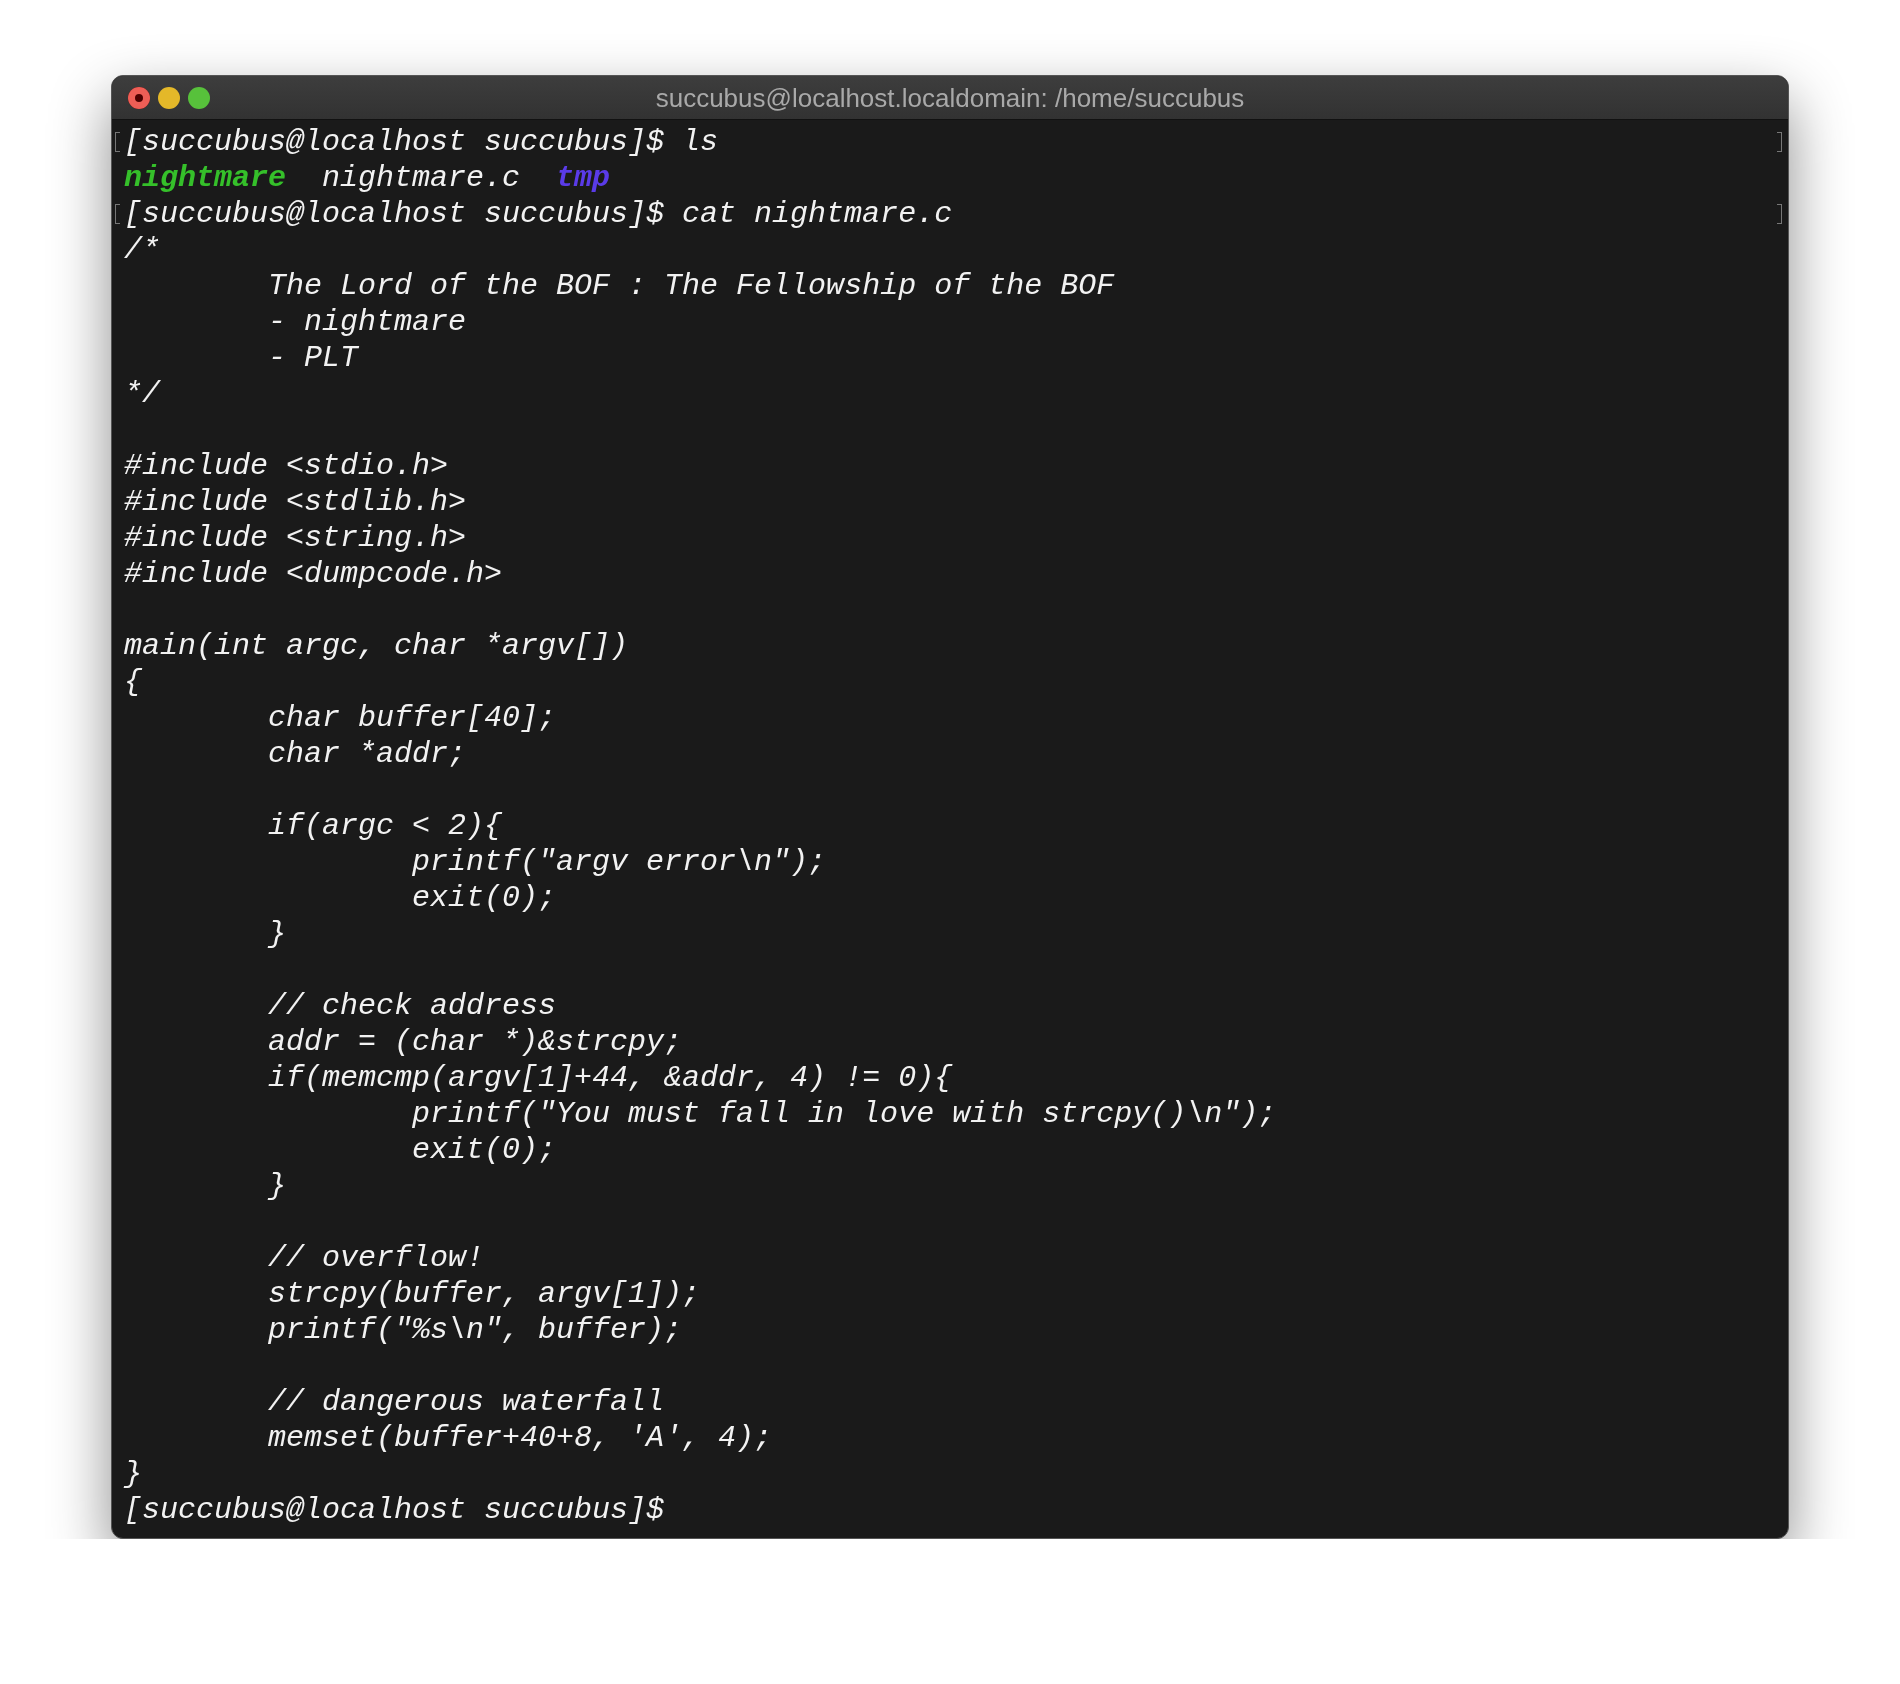 This screenshot has width=1900, height=1684. I want to click on code-line: strcpy(buffer, argv[1]);, so click(484, 1294).